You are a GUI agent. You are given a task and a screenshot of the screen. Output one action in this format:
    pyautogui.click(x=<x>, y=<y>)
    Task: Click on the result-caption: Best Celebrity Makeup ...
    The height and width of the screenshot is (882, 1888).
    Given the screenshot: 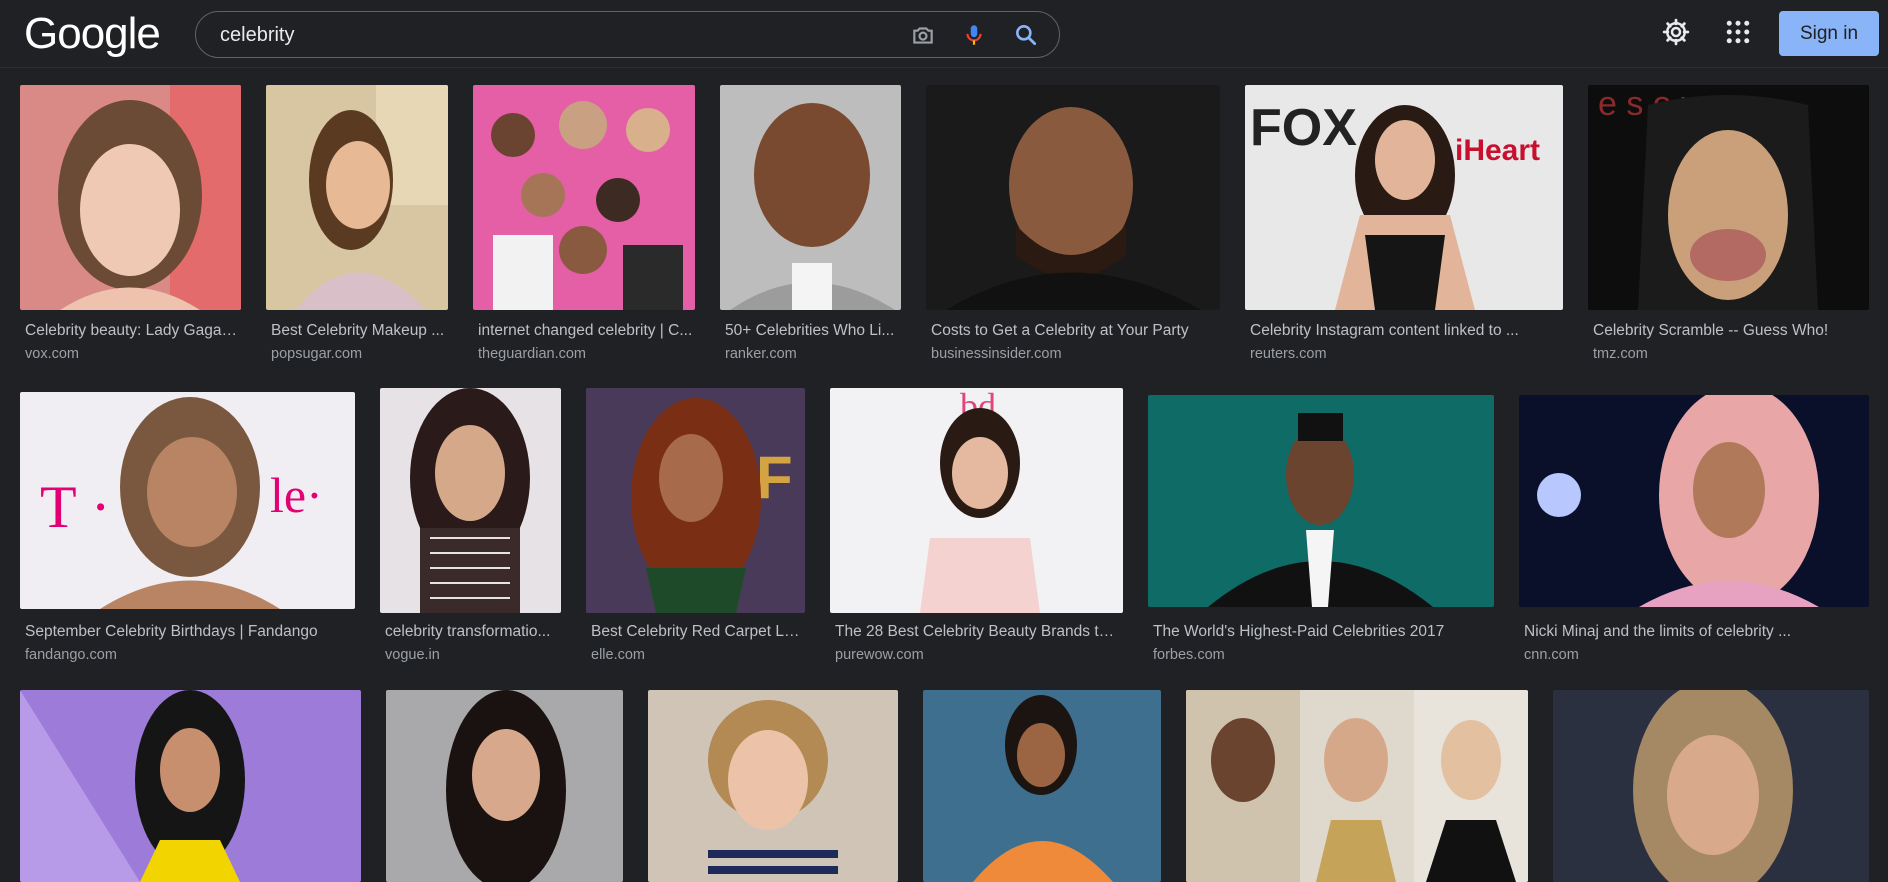 What is the action you would take?
    pyautogui.click(x=359, y=331)
    